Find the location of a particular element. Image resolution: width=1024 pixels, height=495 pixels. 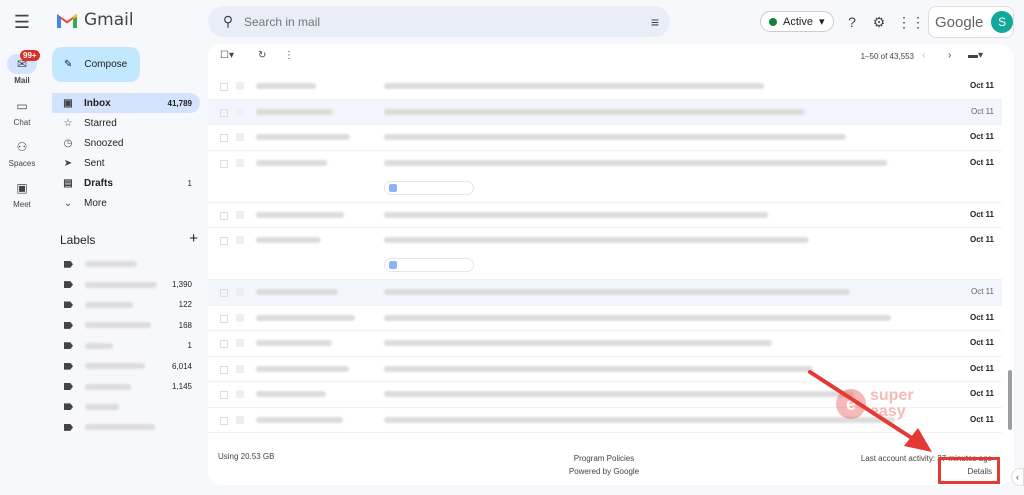

watermark-logo: e super easy is located at coordinates (875, 404).